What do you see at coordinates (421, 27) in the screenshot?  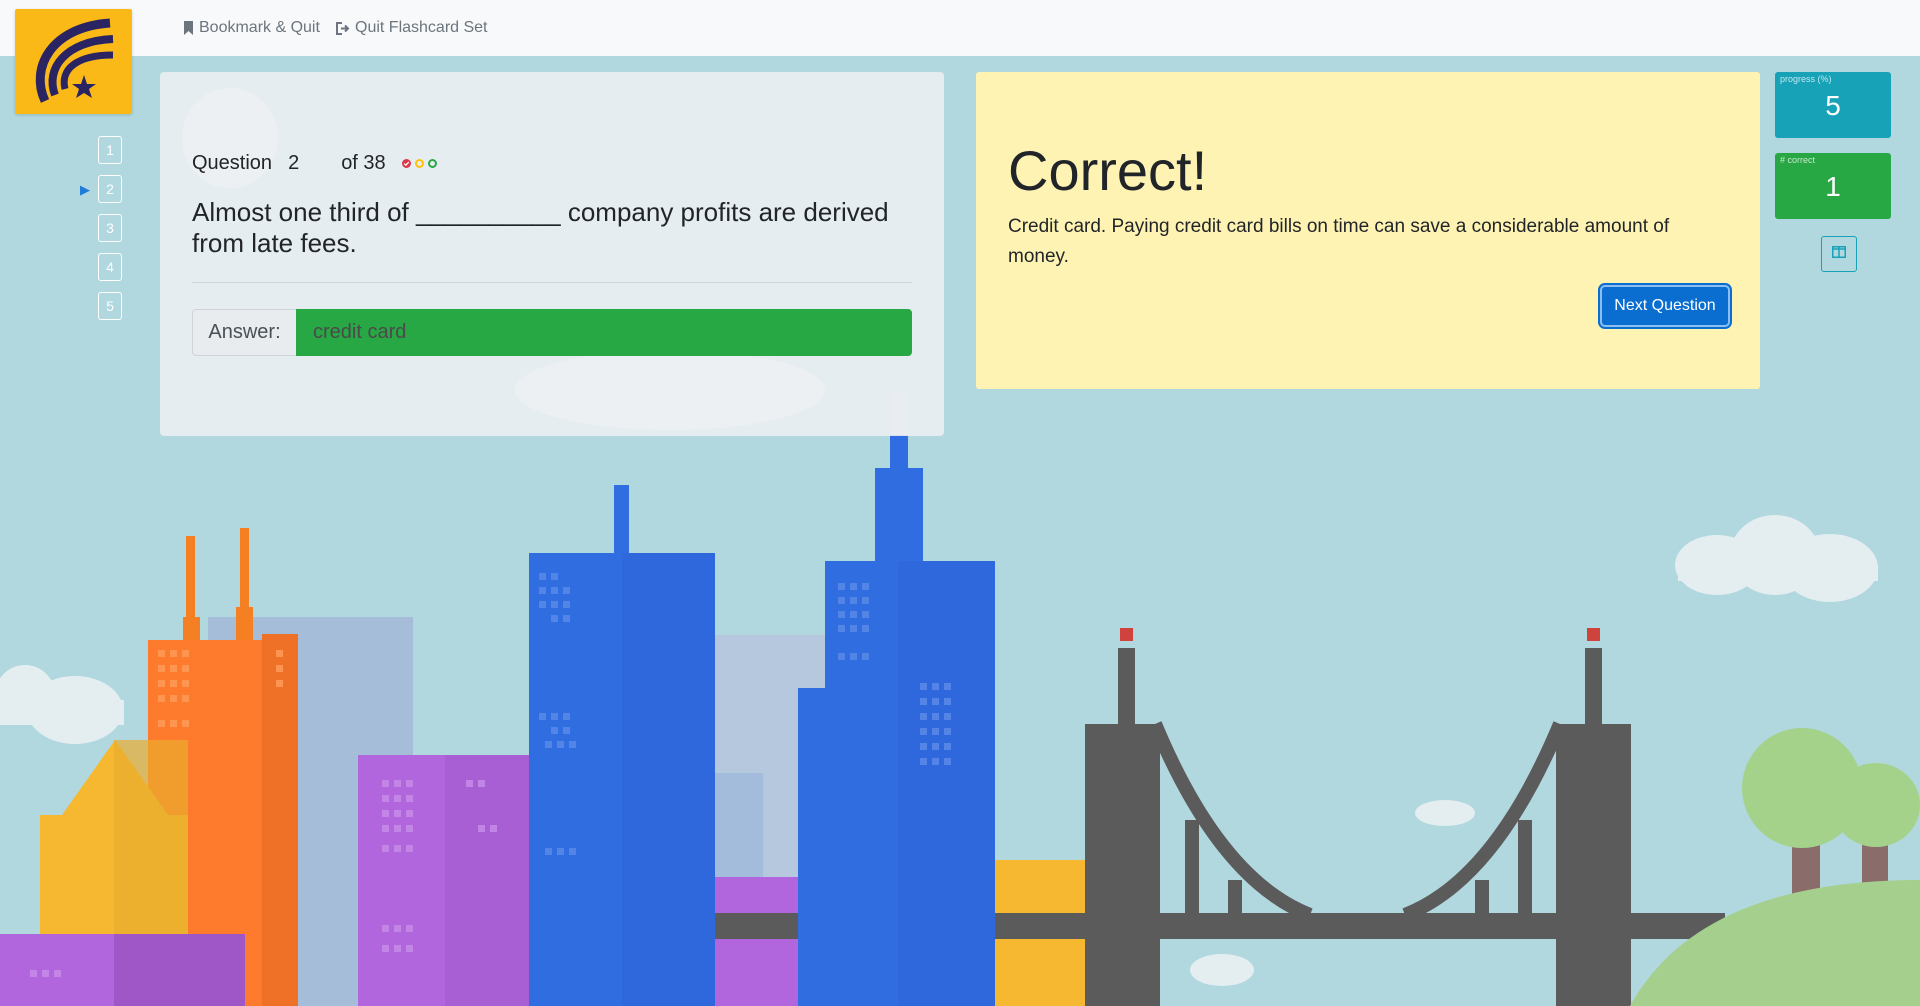 I see `quit-set-label: Quit Flashcard Set` at bounding box center [421, 27].